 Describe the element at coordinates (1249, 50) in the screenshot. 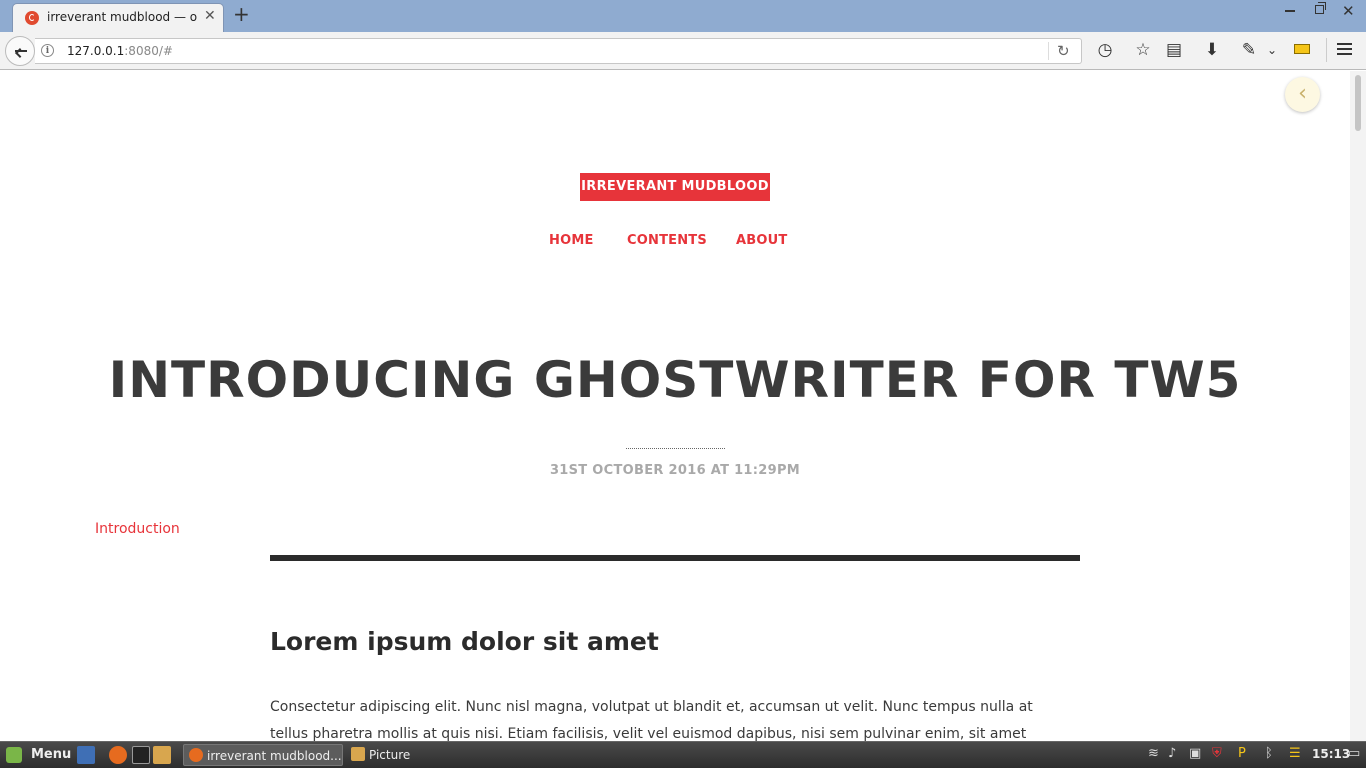

I see `tools-icon: ✎` at that location.